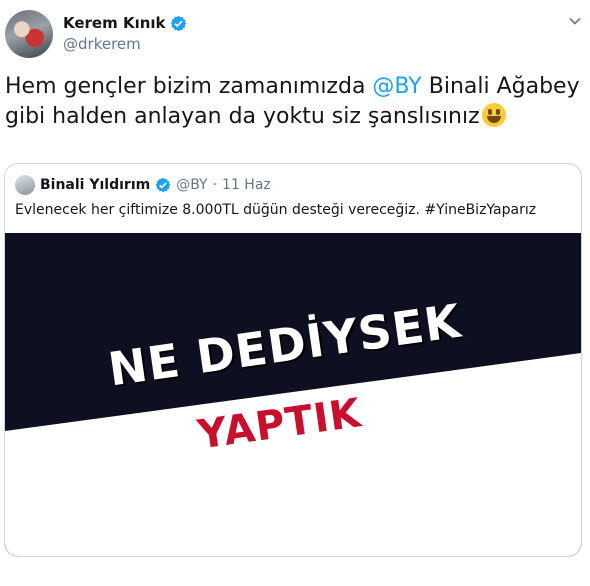  What do you see at coordinates (31, 535) in the screenshot?
I see `play-icon` at bounding box center [31, 535].